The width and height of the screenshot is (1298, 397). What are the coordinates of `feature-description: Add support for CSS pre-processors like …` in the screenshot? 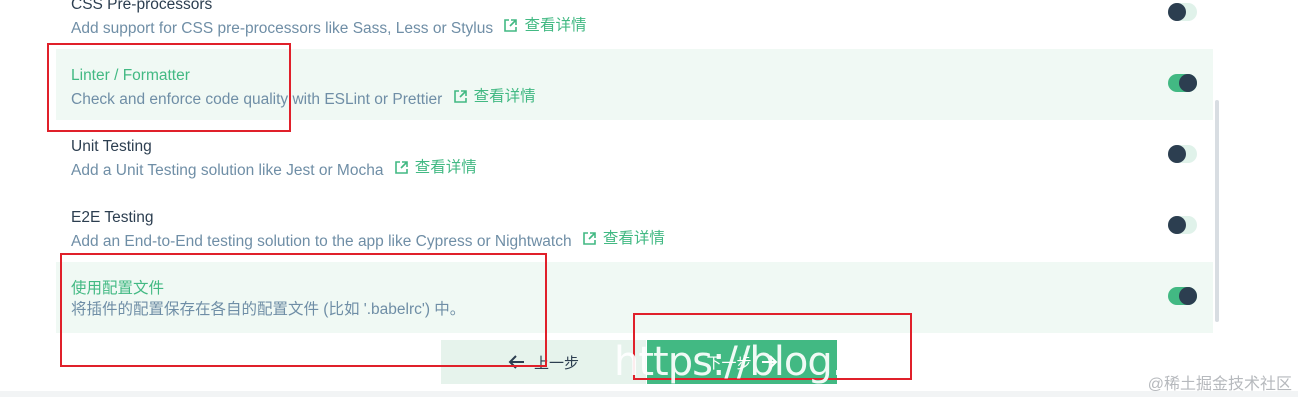 It's located at (642, 27).